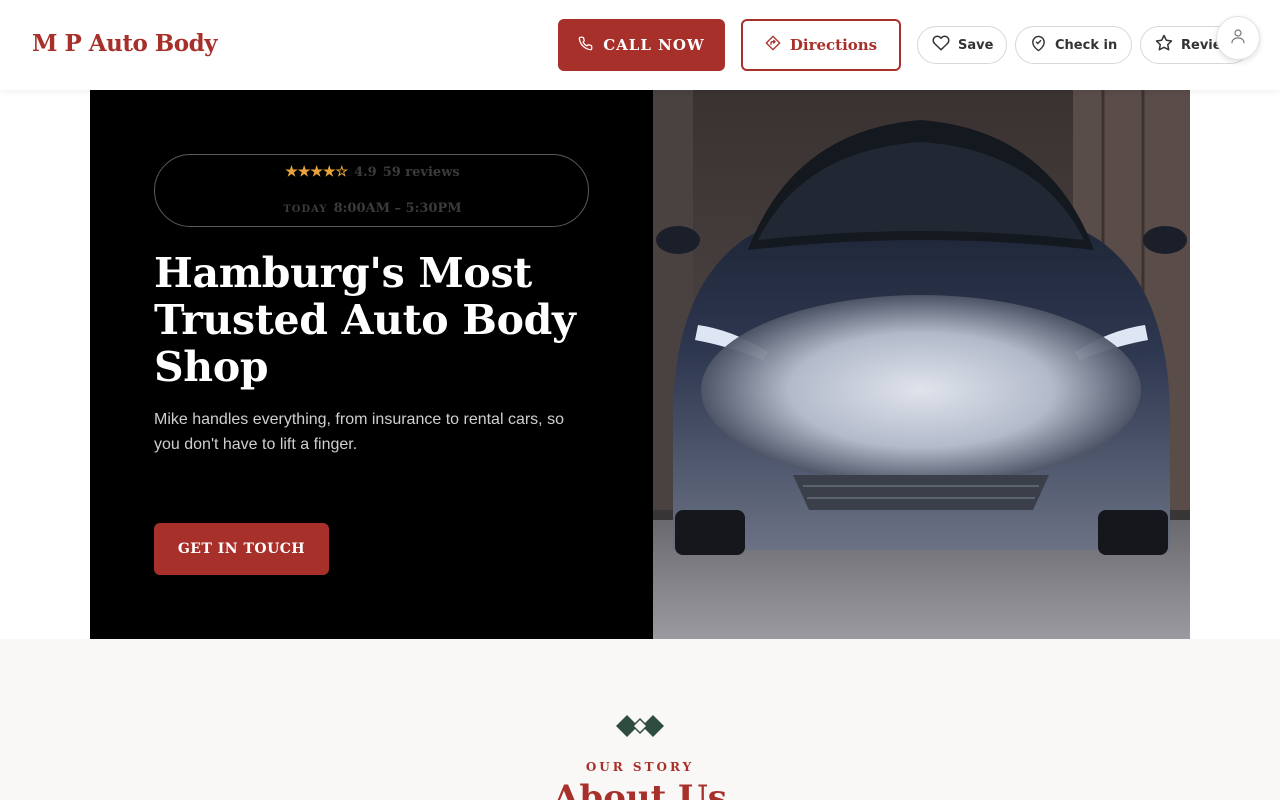 The image size is (1280, 800). I want to click on today-label: TODAY, so click(305, 209).